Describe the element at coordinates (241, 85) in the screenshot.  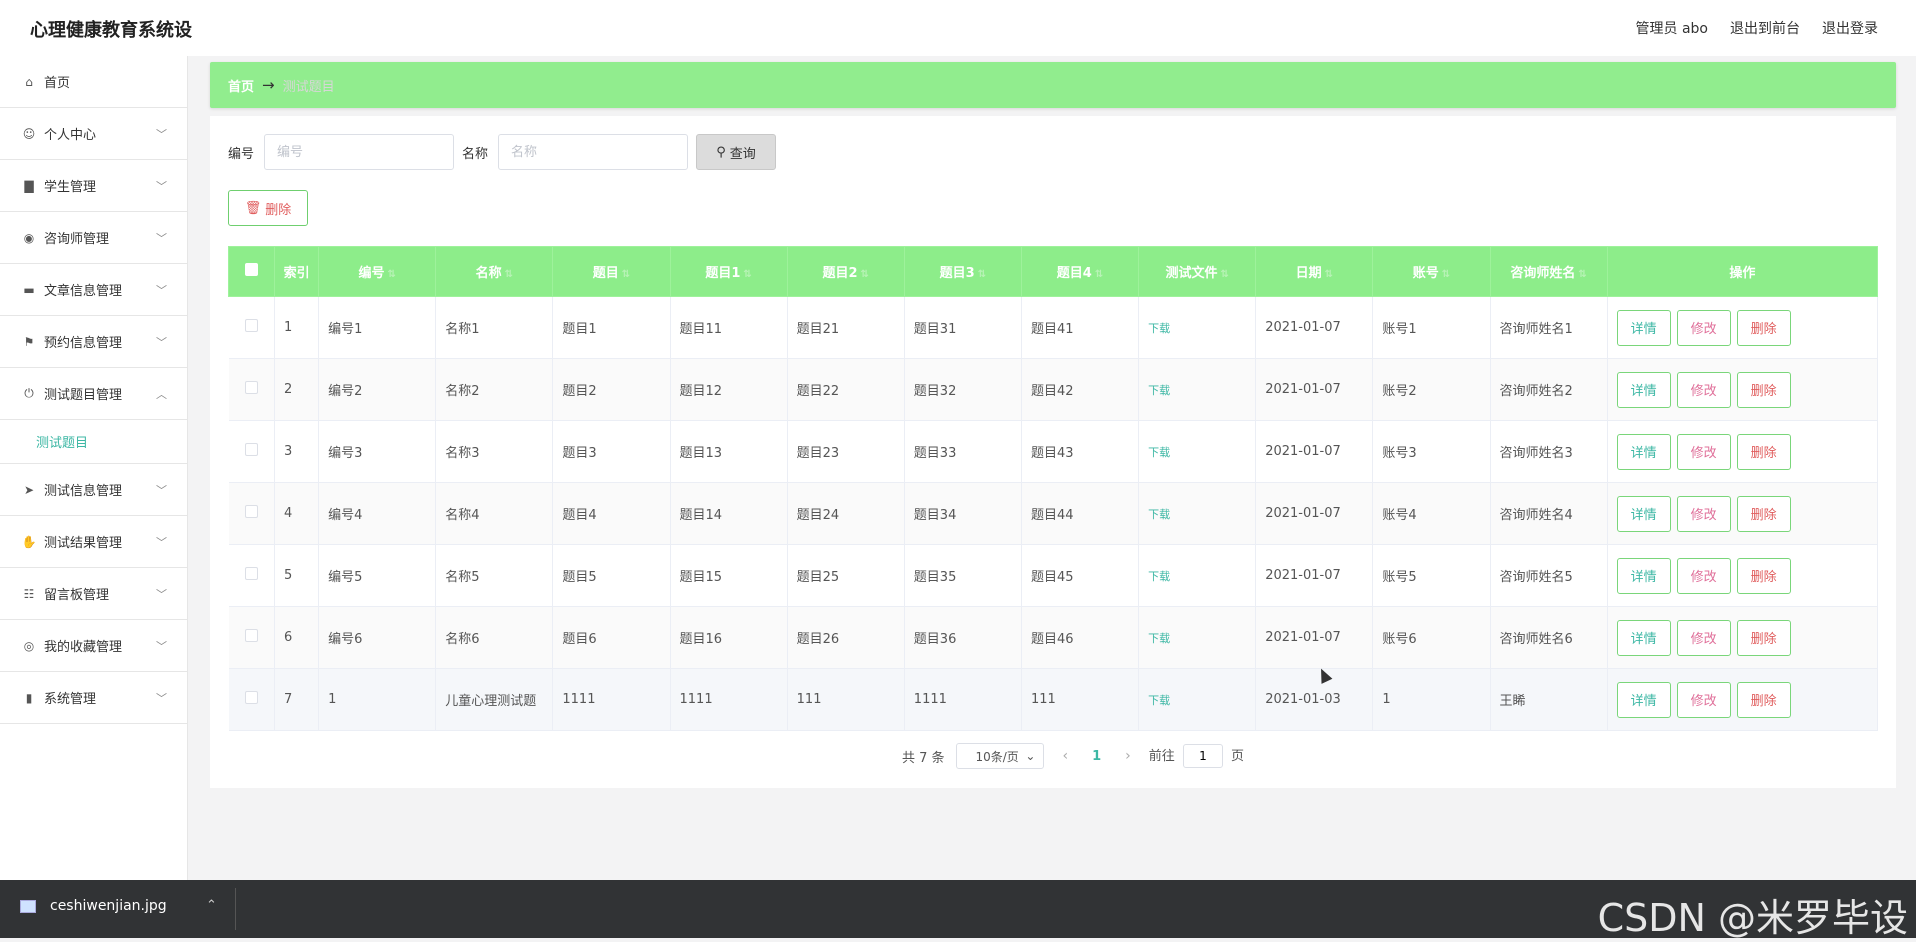
I see `breadcrumb-home: 首页` at that location.